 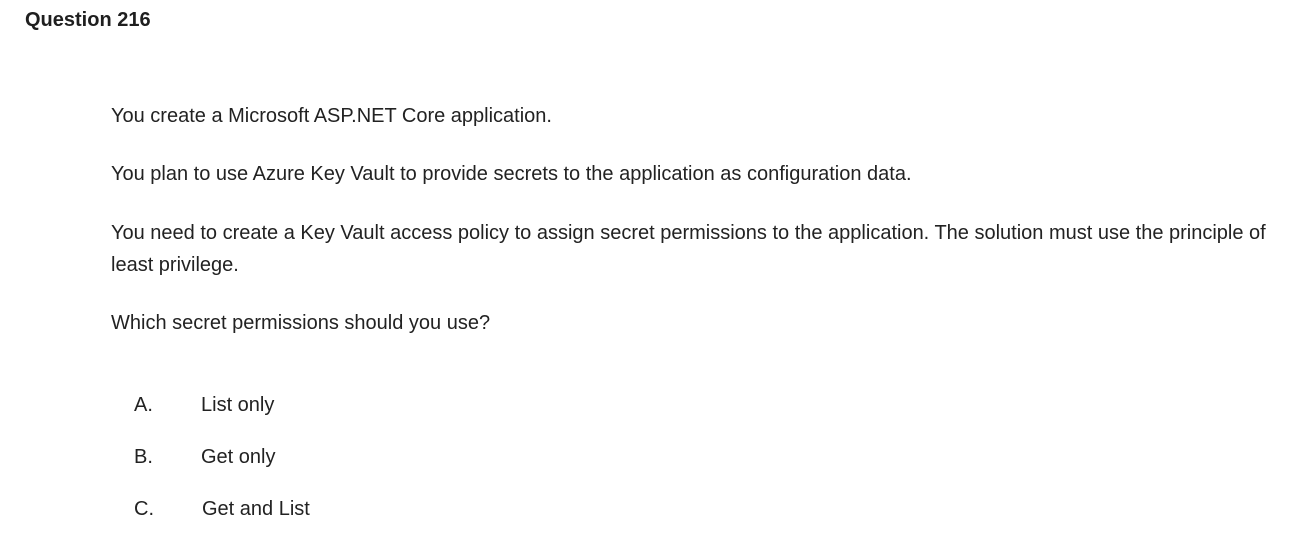 I want to click on question-prompt: Which secret permissions should you use?, so click(x=301, y=323).